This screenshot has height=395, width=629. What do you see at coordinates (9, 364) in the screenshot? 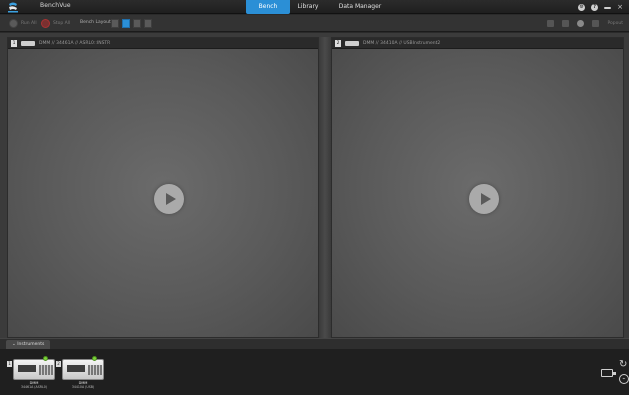
I see `instrument-number: 1` at bounding box center [9, 364].